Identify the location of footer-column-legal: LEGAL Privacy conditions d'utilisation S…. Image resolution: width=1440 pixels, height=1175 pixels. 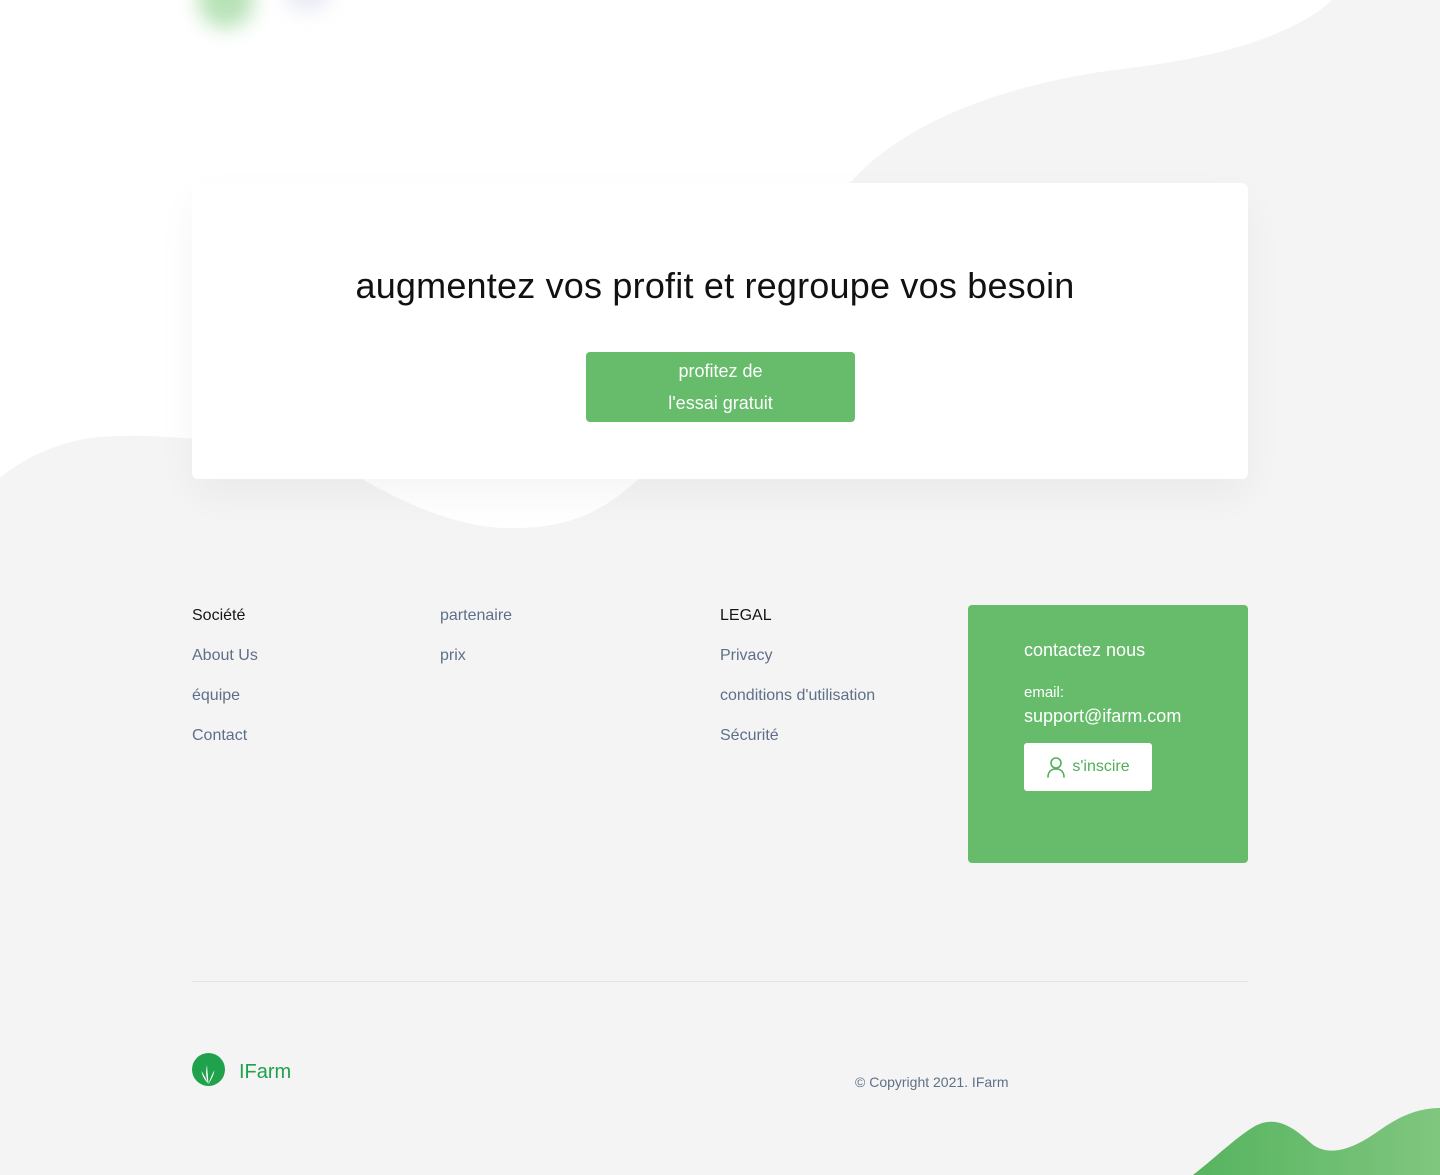
(797, 686).